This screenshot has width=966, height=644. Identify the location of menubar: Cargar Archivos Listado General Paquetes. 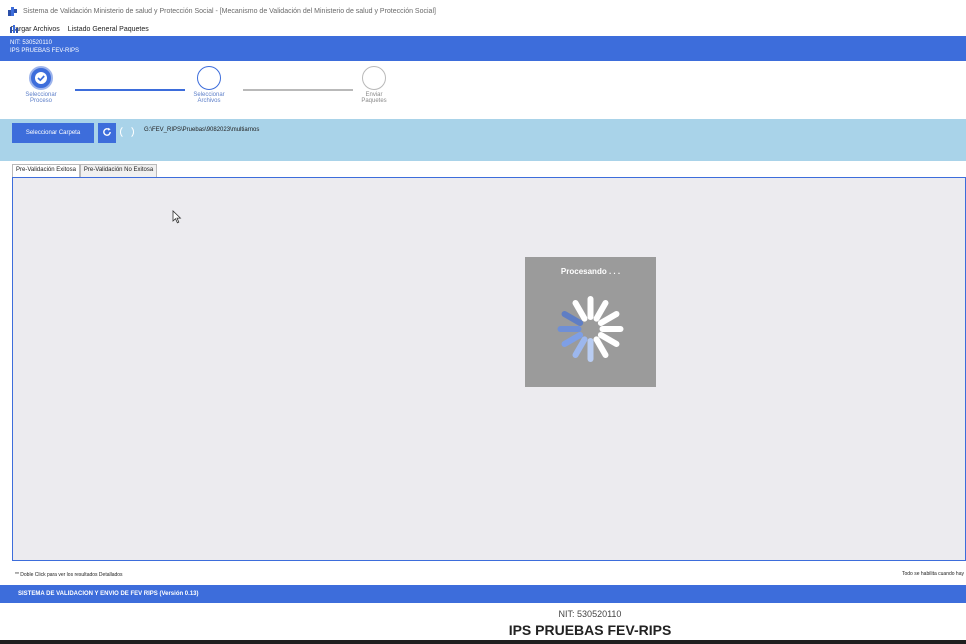
(483, 29).